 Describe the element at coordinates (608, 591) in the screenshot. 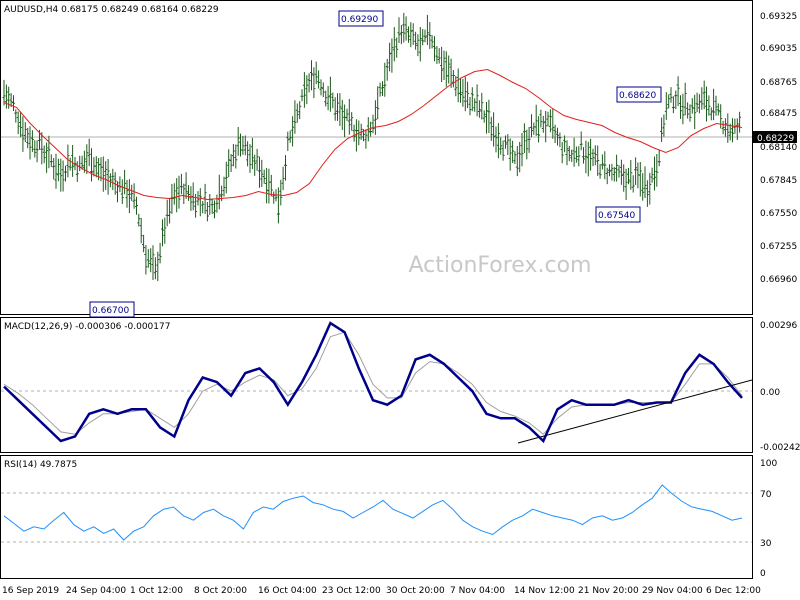

I see `x-tick: 21 Nov 20:00` at that location.